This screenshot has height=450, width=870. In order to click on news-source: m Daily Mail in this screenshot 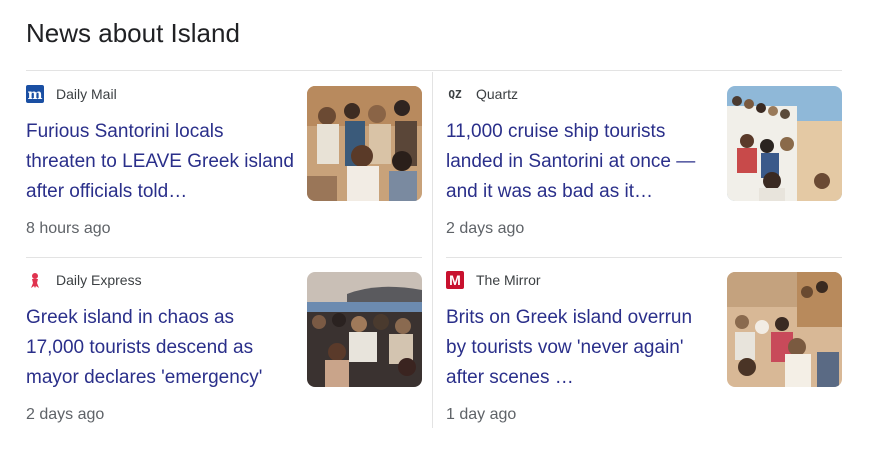, I will do `click(71, 94)`.